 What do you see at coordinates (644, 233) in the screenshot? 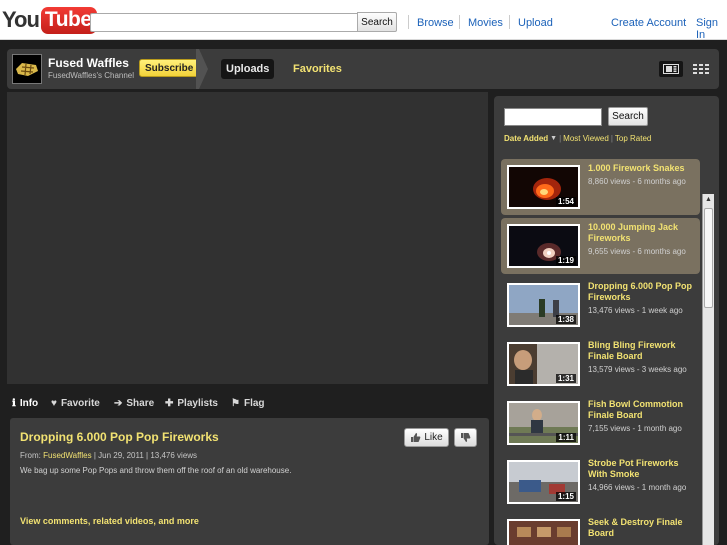
I see `video-item-title: 10.000 Jumping Jack Fireworks` at bounding box center [644, 233].